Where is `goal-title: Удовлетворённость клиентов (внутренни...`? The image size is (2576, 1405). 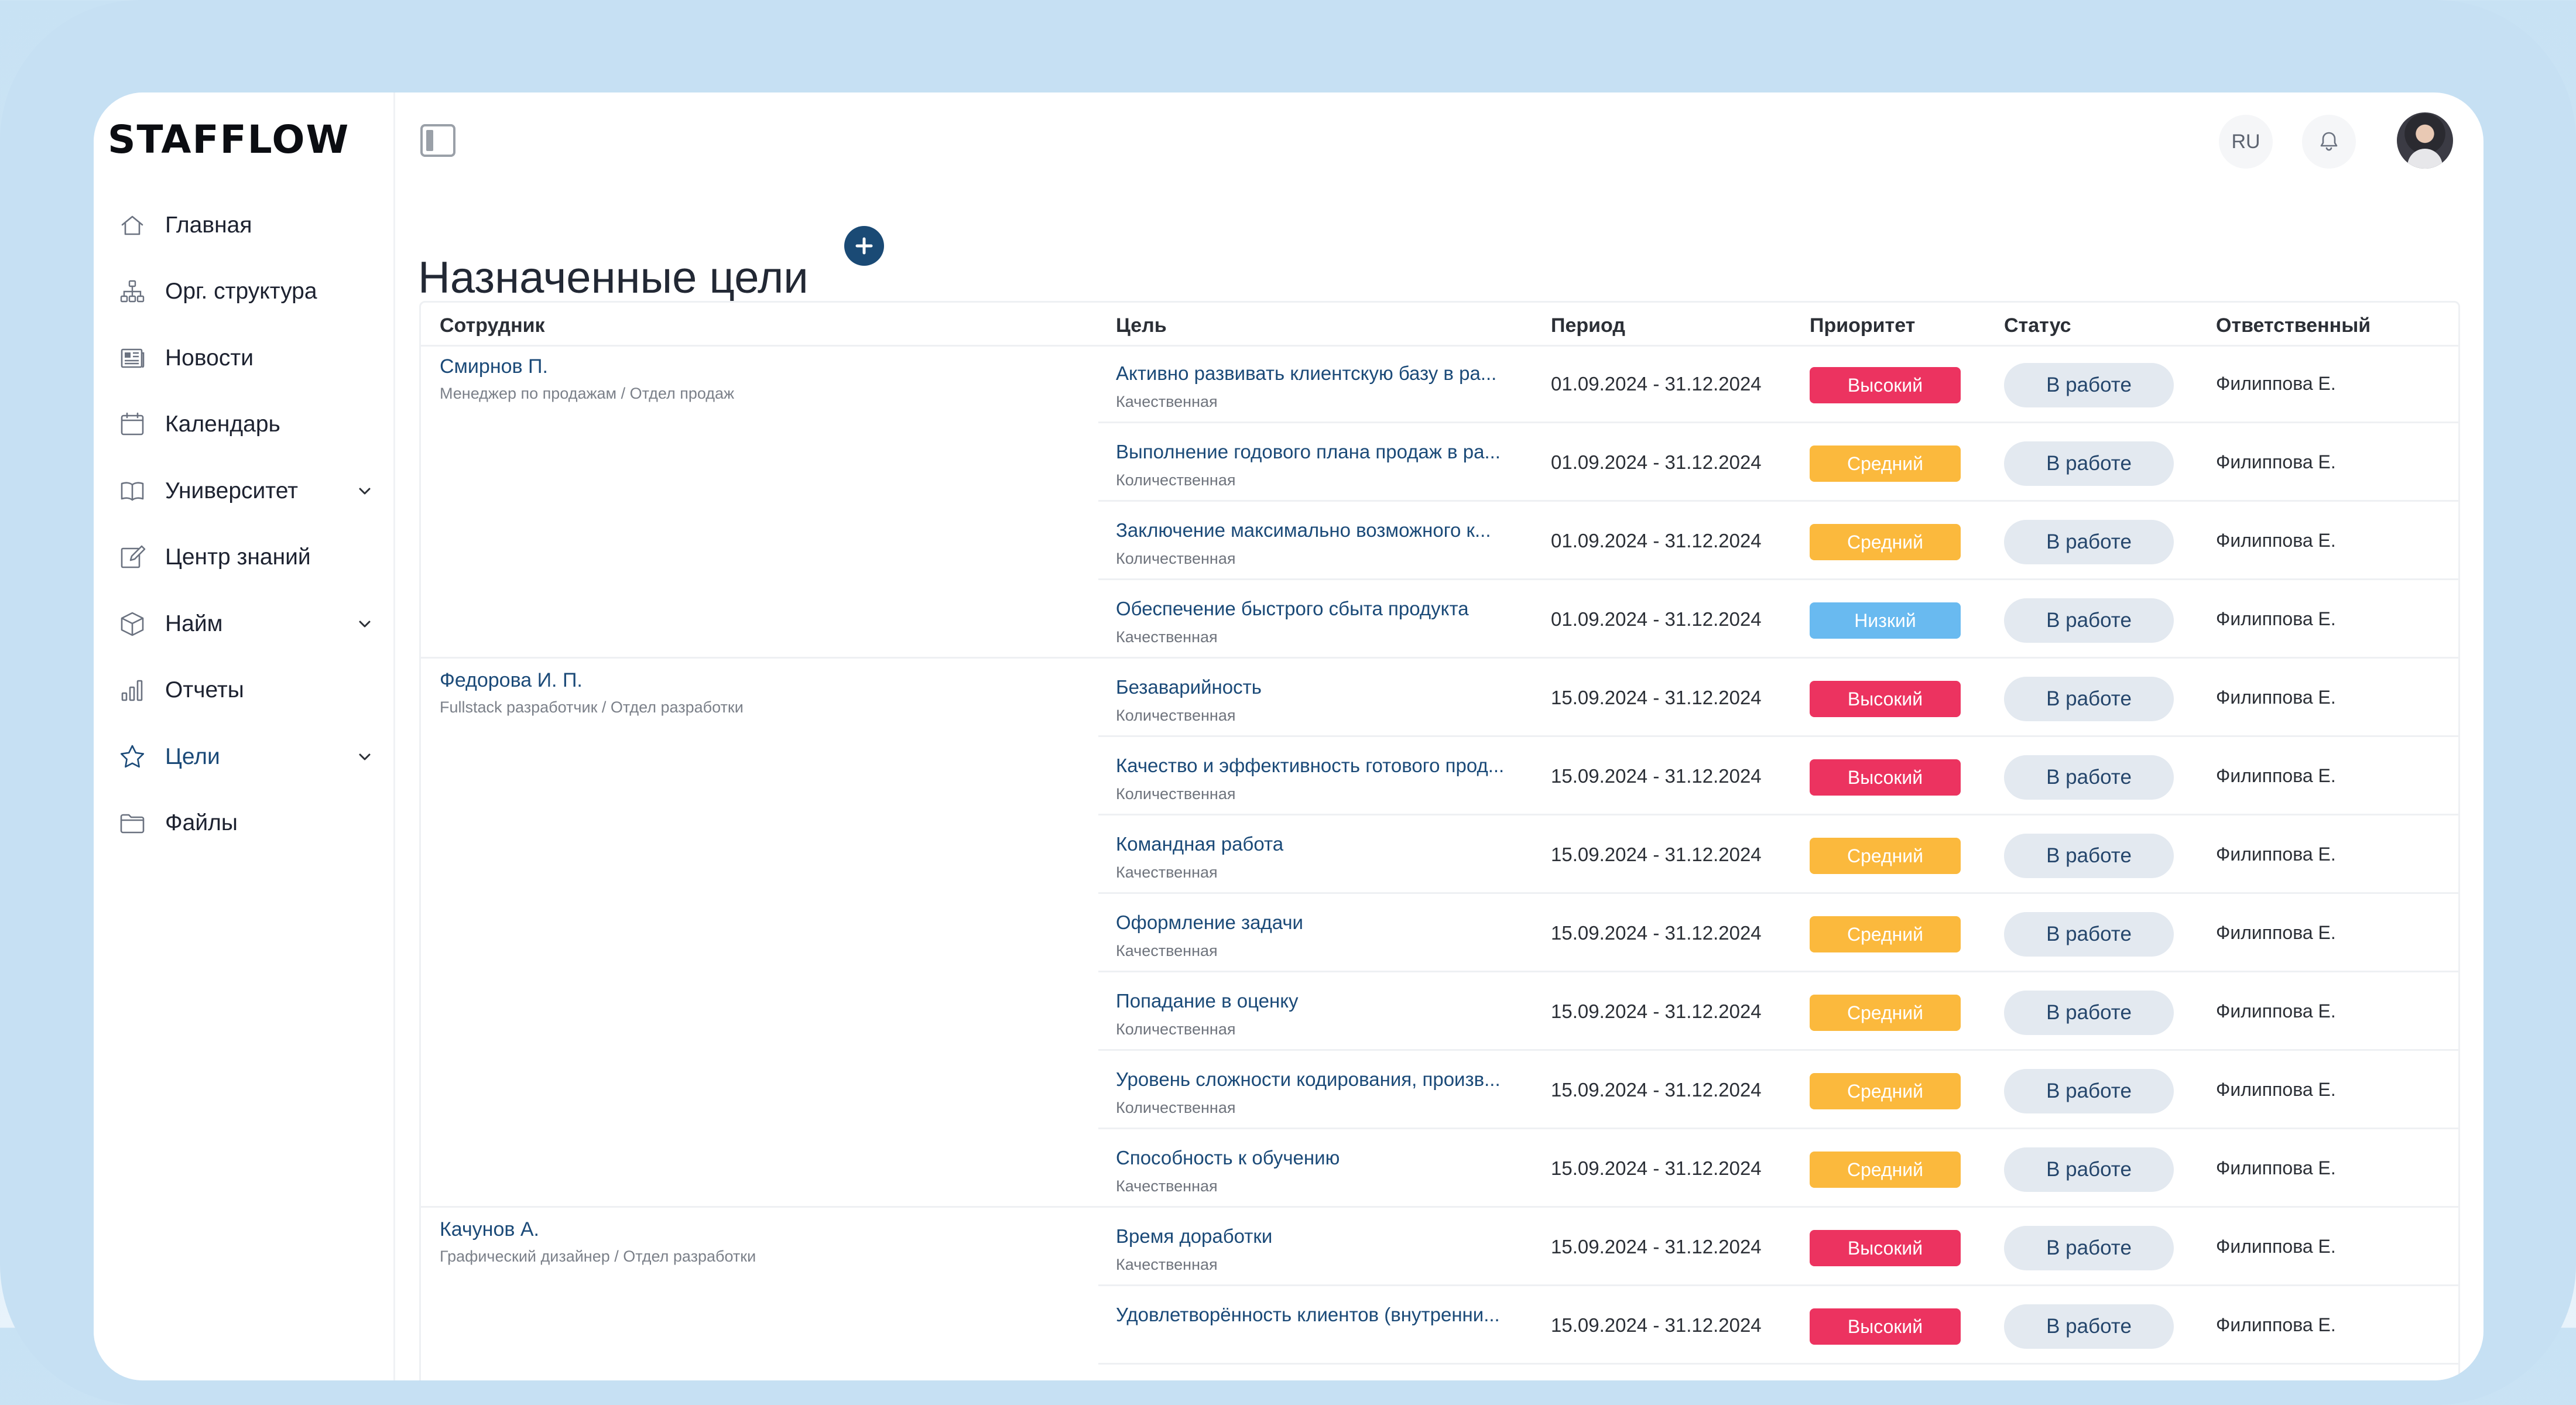
goal-title: Удовлетворённость клиентов (внутренни... is located at coordinates (1318, 1315).